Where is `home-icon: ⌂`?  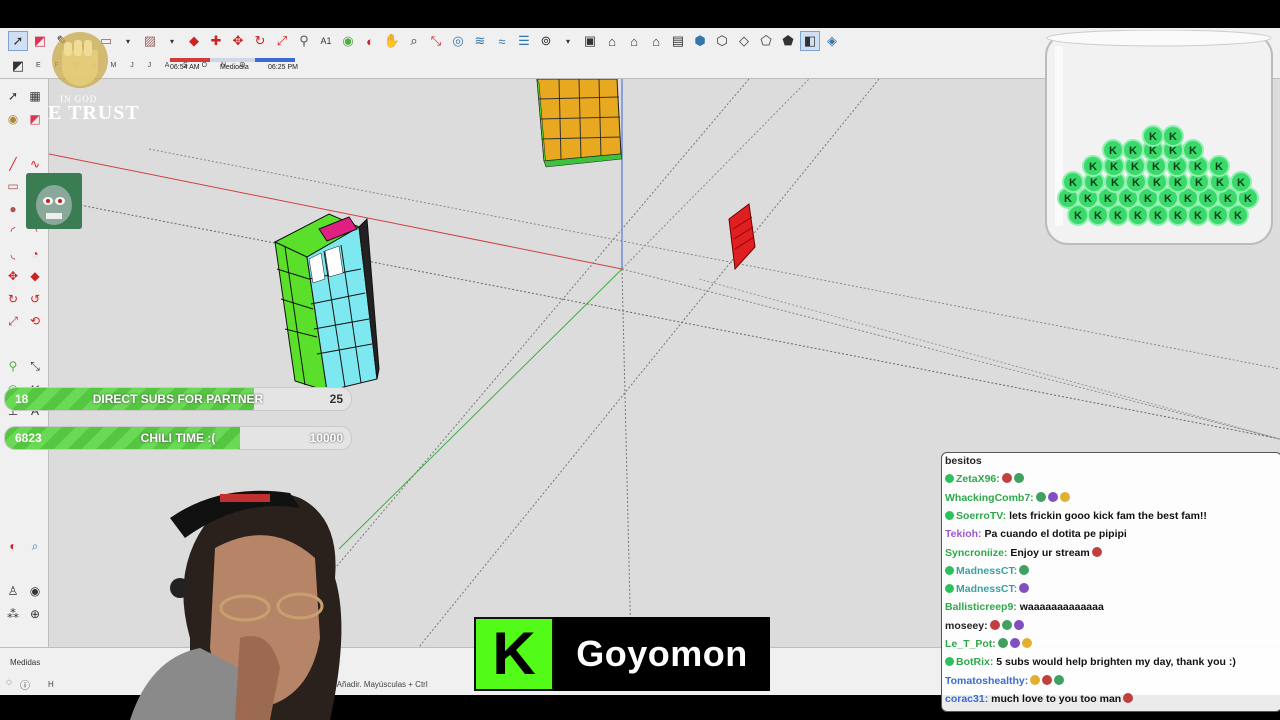
home-icon: ⌂ is located at coordinates (634, 41).